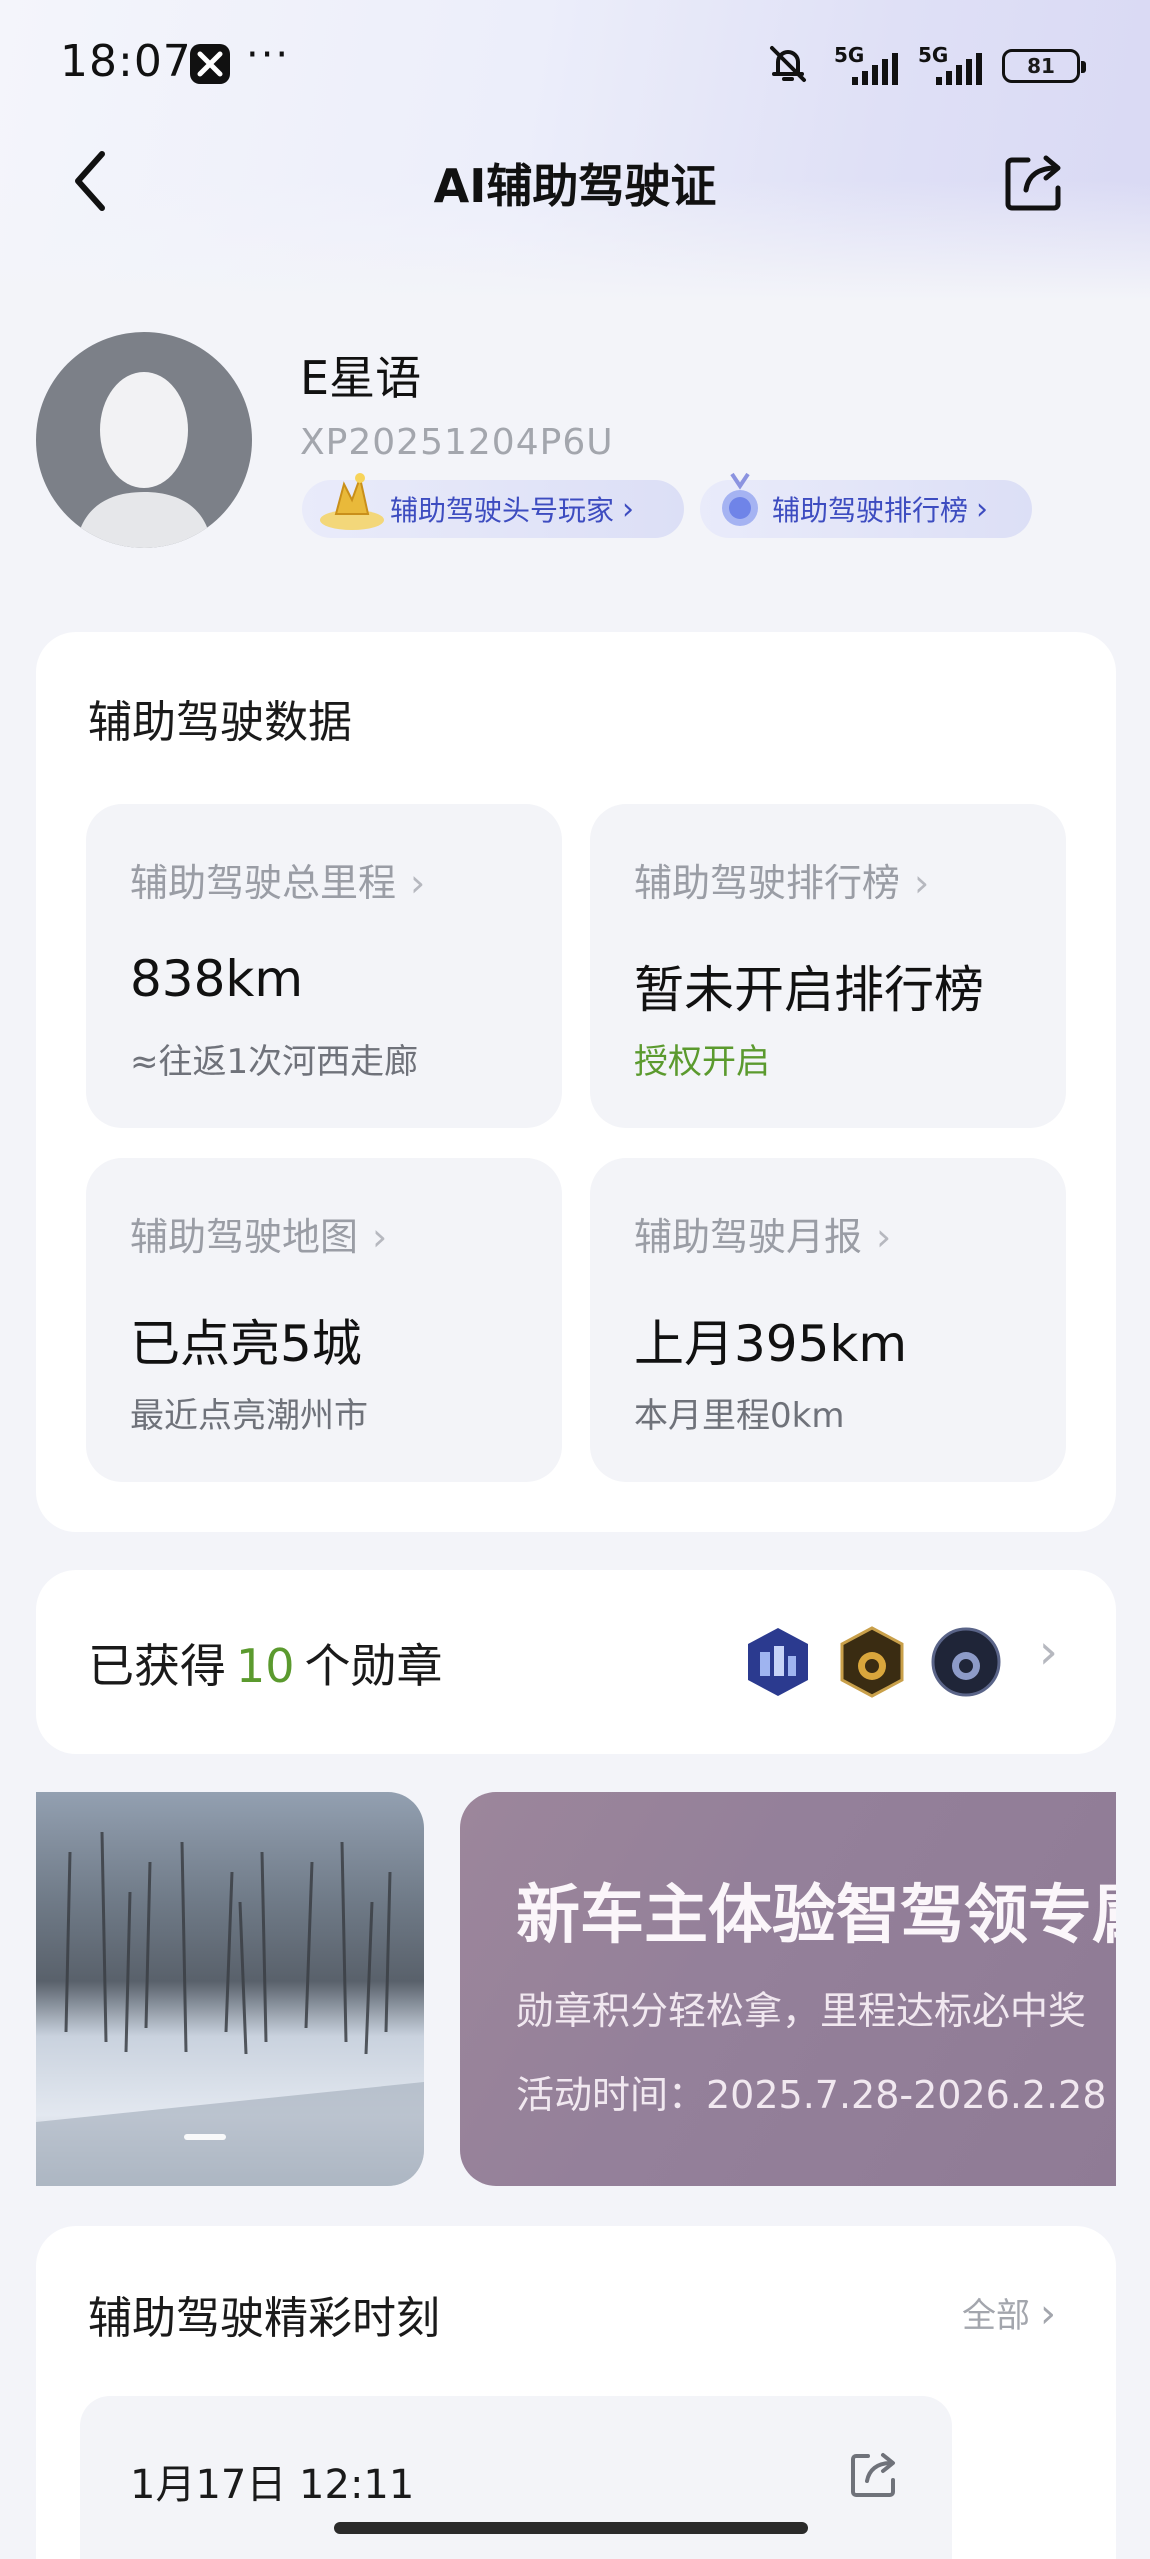 This screenshot has height=2559, width=1150. I want to click on tile-total-mileage: 辅助驾驶总里程 › 838km ≈往返1次河西走廊, so click(324, 966).